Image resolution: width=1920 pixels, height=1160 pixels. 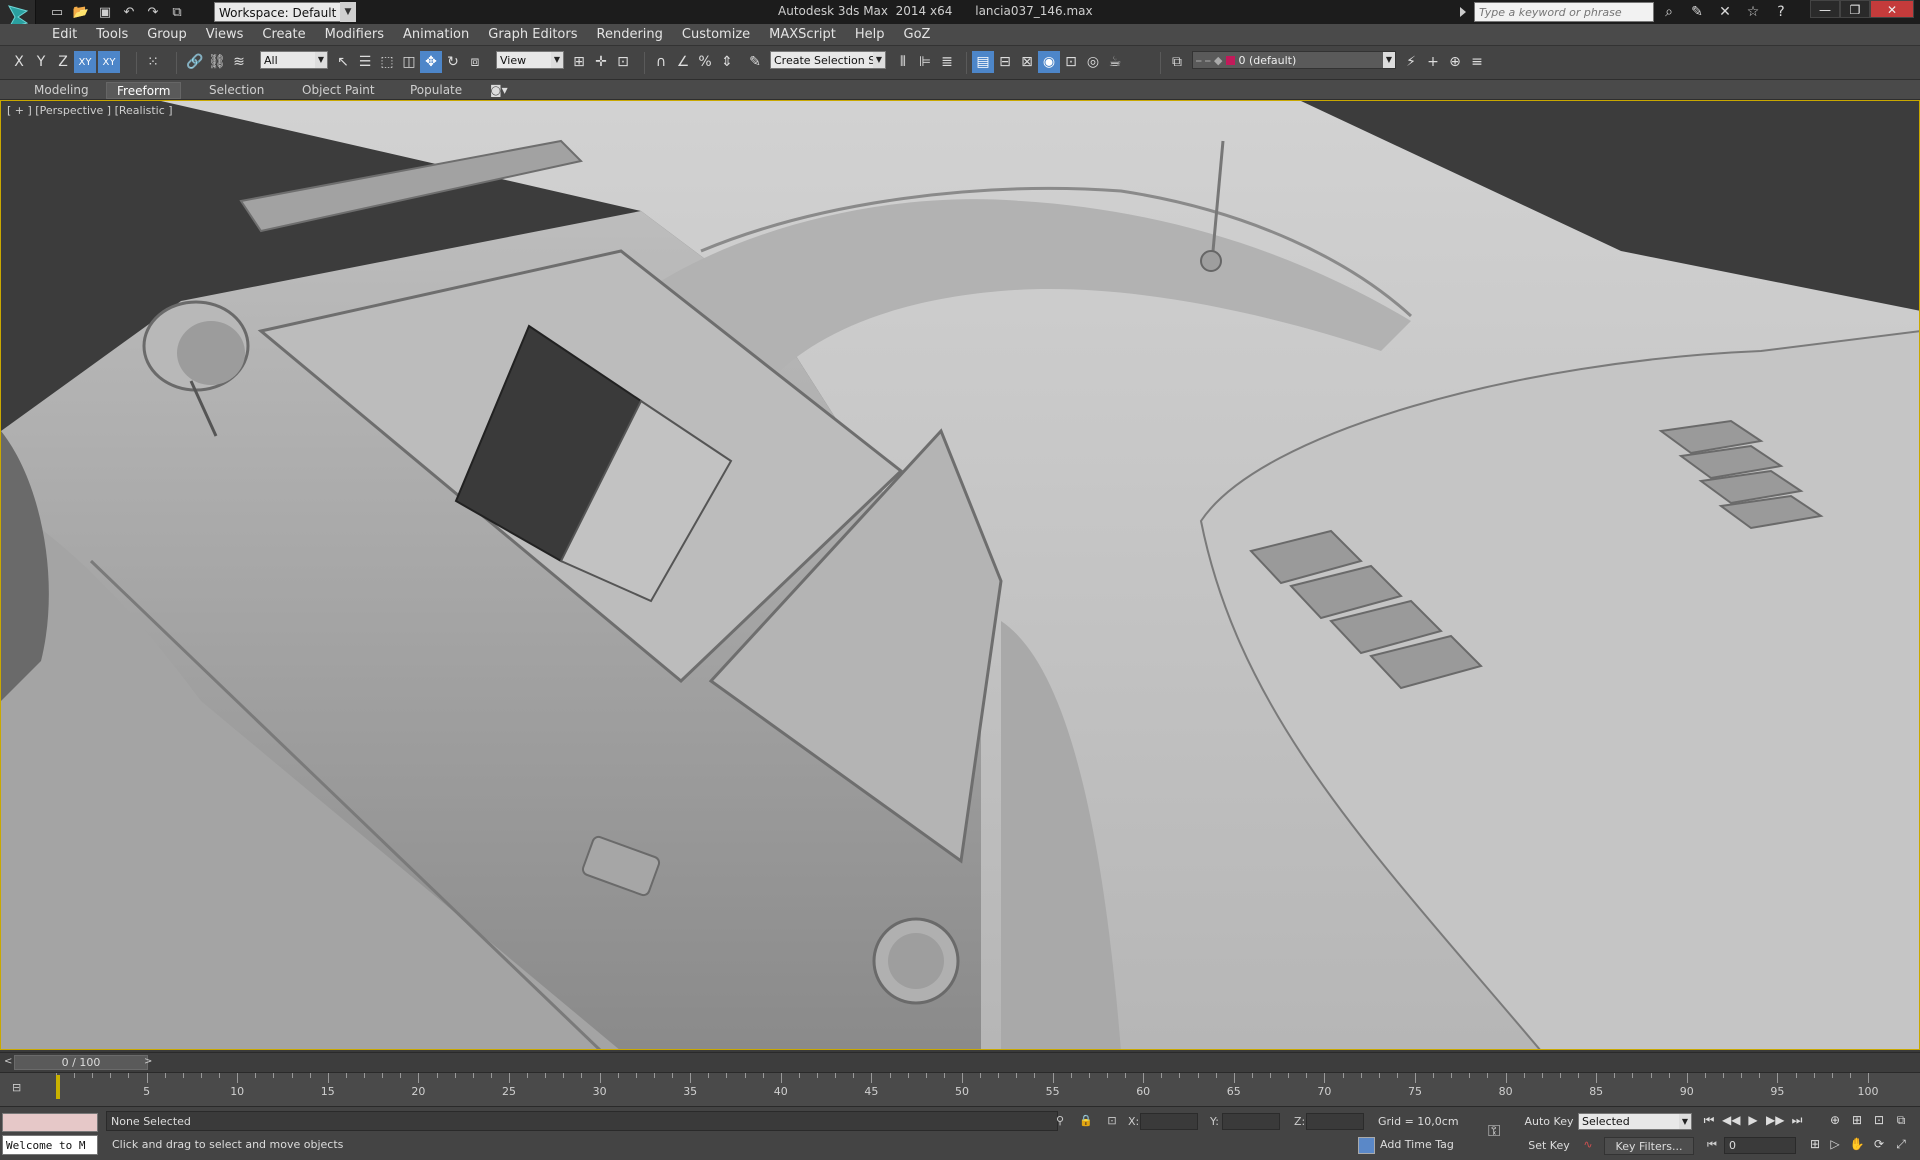 What do you see at coordinates (409, 62) in the screenshot?
I see `window-crossing-icon: ◫` at bounding box center [409, 62].